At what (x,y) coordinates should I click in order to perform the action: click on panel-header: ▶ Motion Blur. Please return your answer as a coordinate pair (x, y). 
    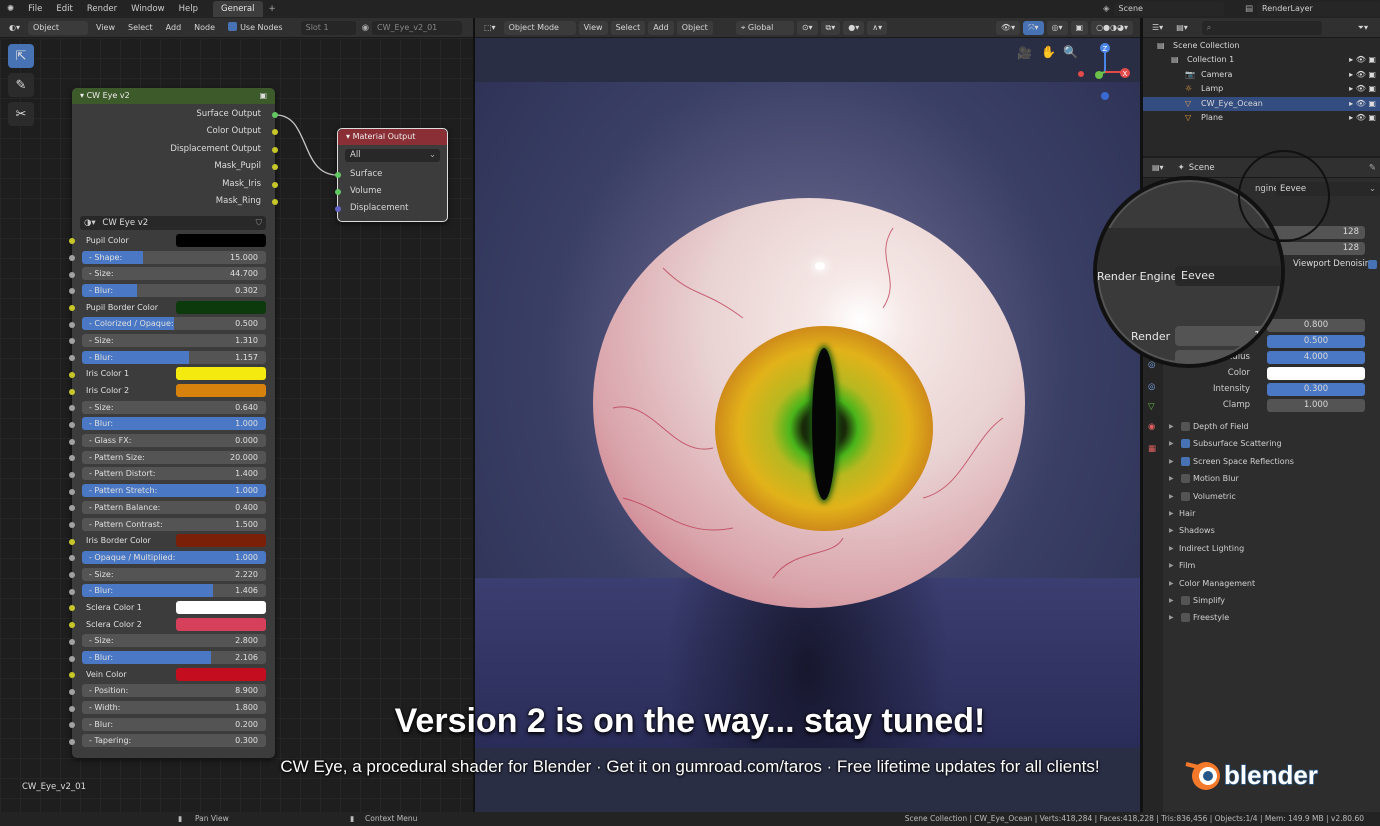
    Looking at the image, I should click on (1261, 478).